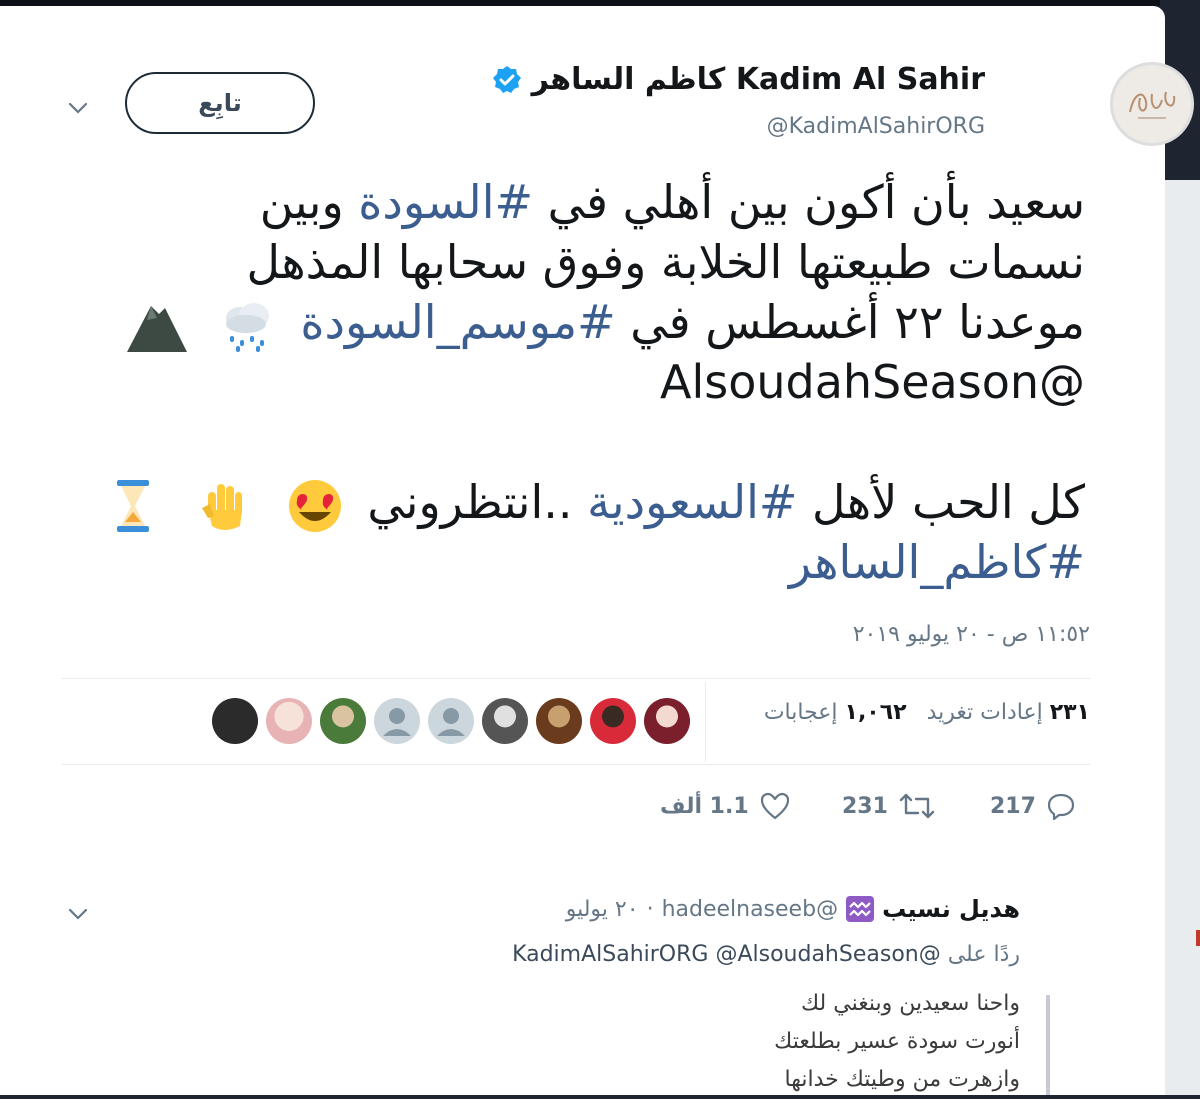  What do you see at coordinates (445, 202) in the screenshot?
I see `hashtag-alsoudah: #السودة` at bounding box center [445, 202].